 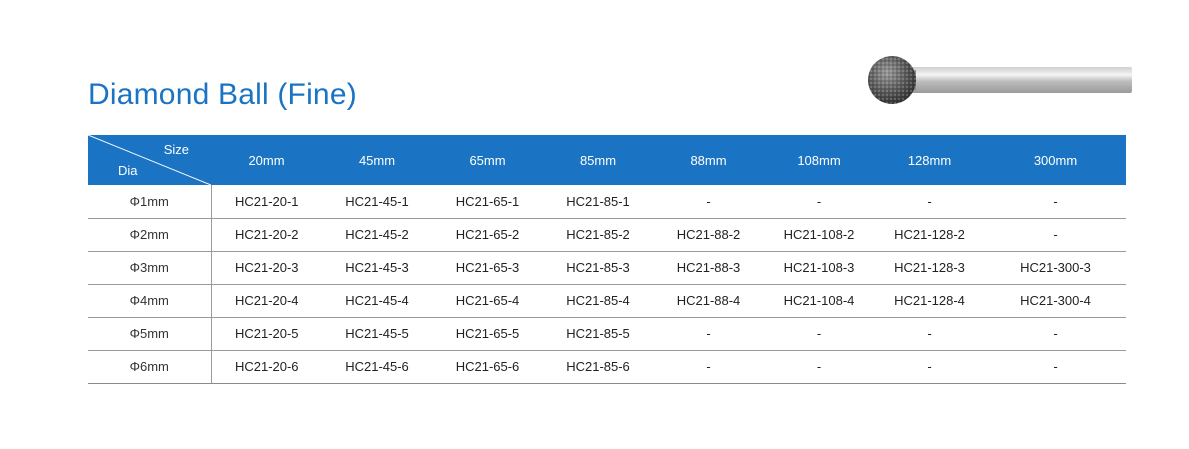 I want to click on size-label: Size, so click(x=176, y=149).